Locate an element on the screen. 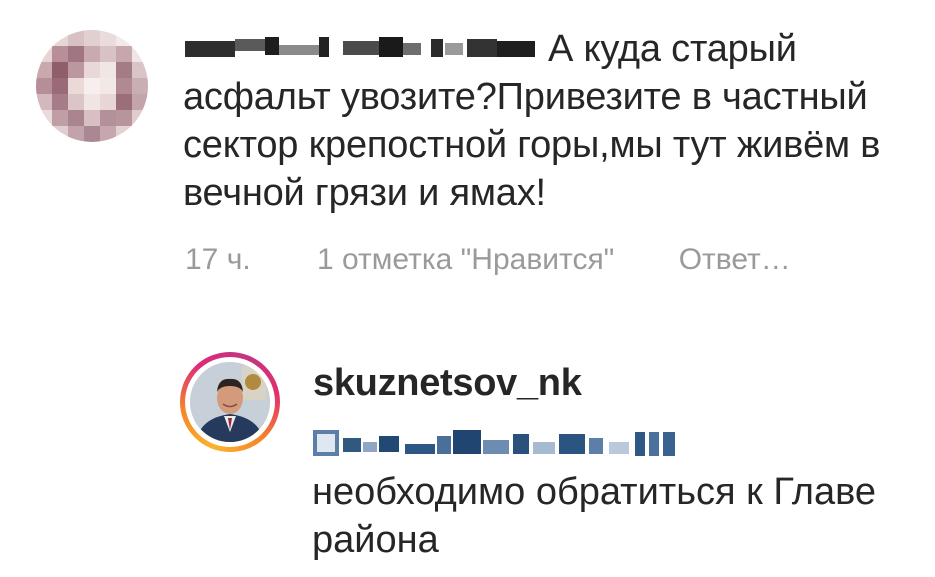 This screenshot has width=935, height=577. reply-avatar-story-ring is located at coordinates (230, 402).